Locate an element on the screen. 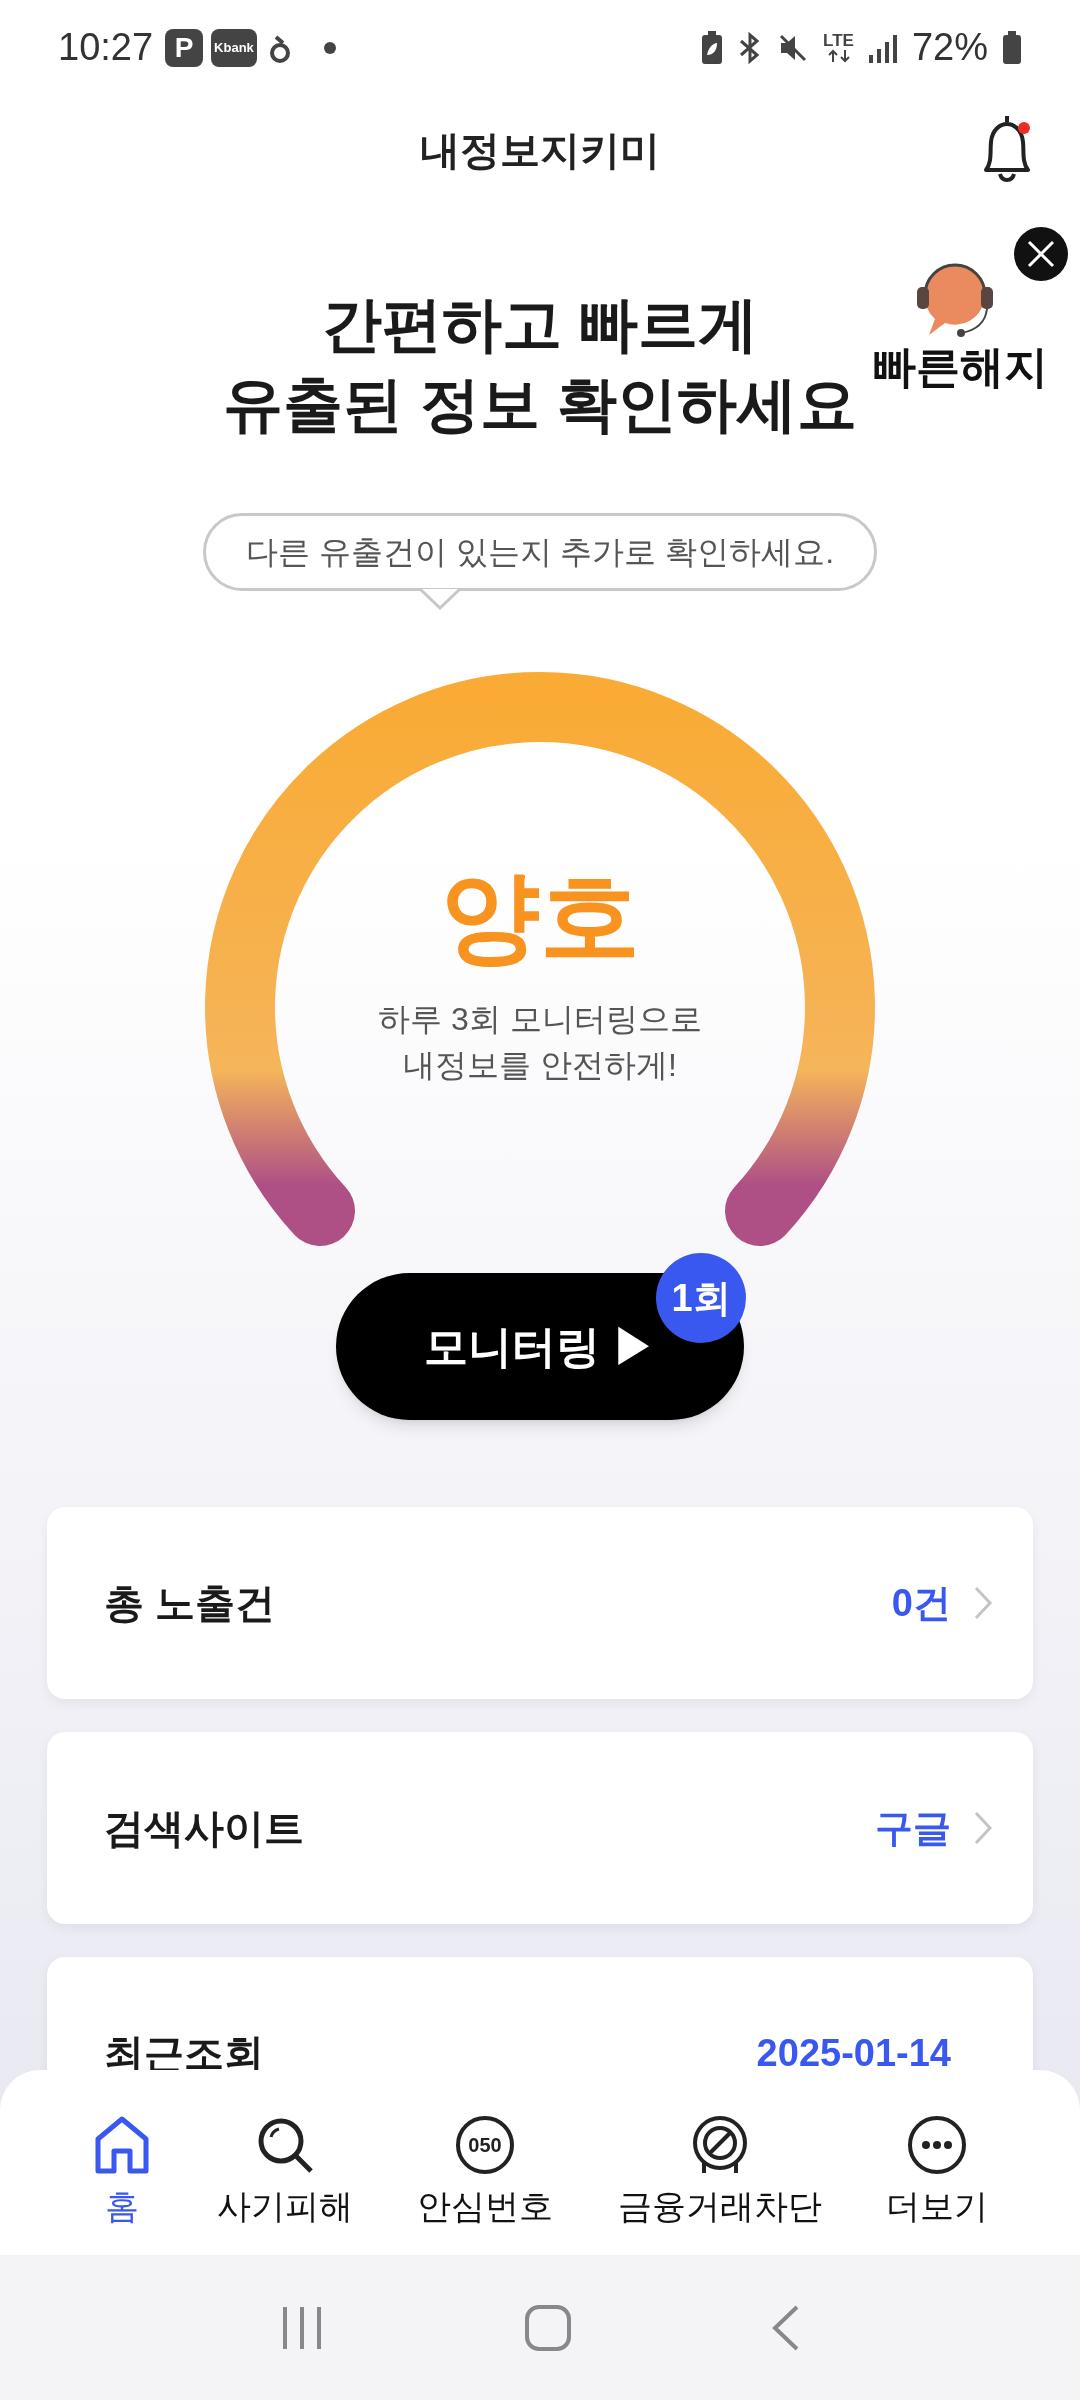 This screenshot has height=2400, width=1080. card-label: 총 노출건 is located at coordinates (190, 1603).